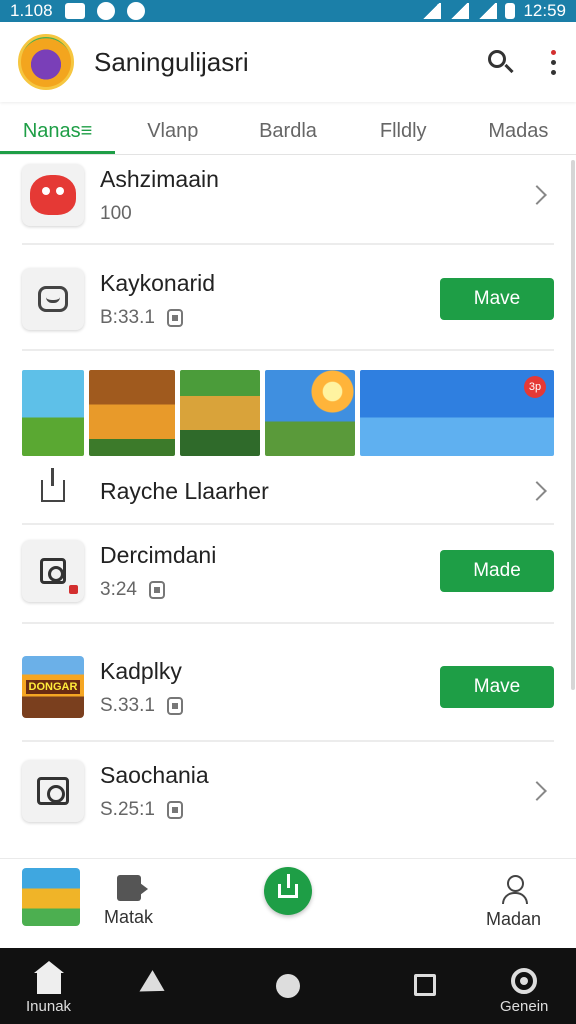 The width and height of the screenshot is (576, 1024). Describe the element at coordinates (128, 901) in the screenshot. I see `bottom-item-left: Matak` at that location.